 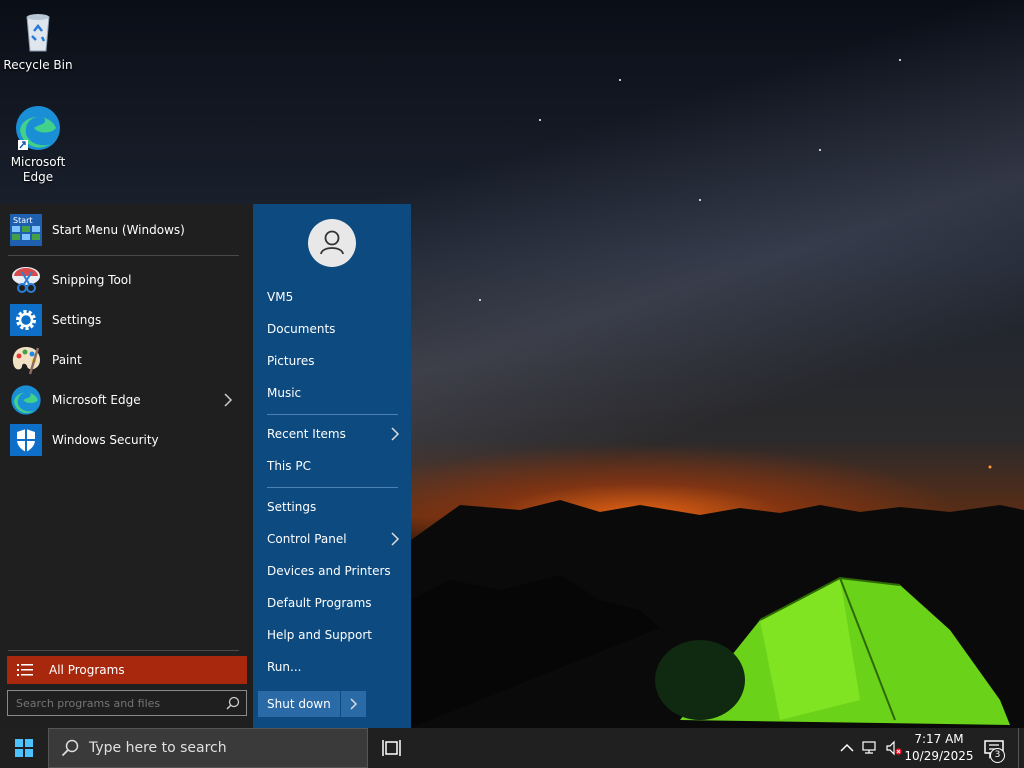 I want to click on desktop-icon-recycle-bin: Recycle Bin, so click(x=38, y=40).